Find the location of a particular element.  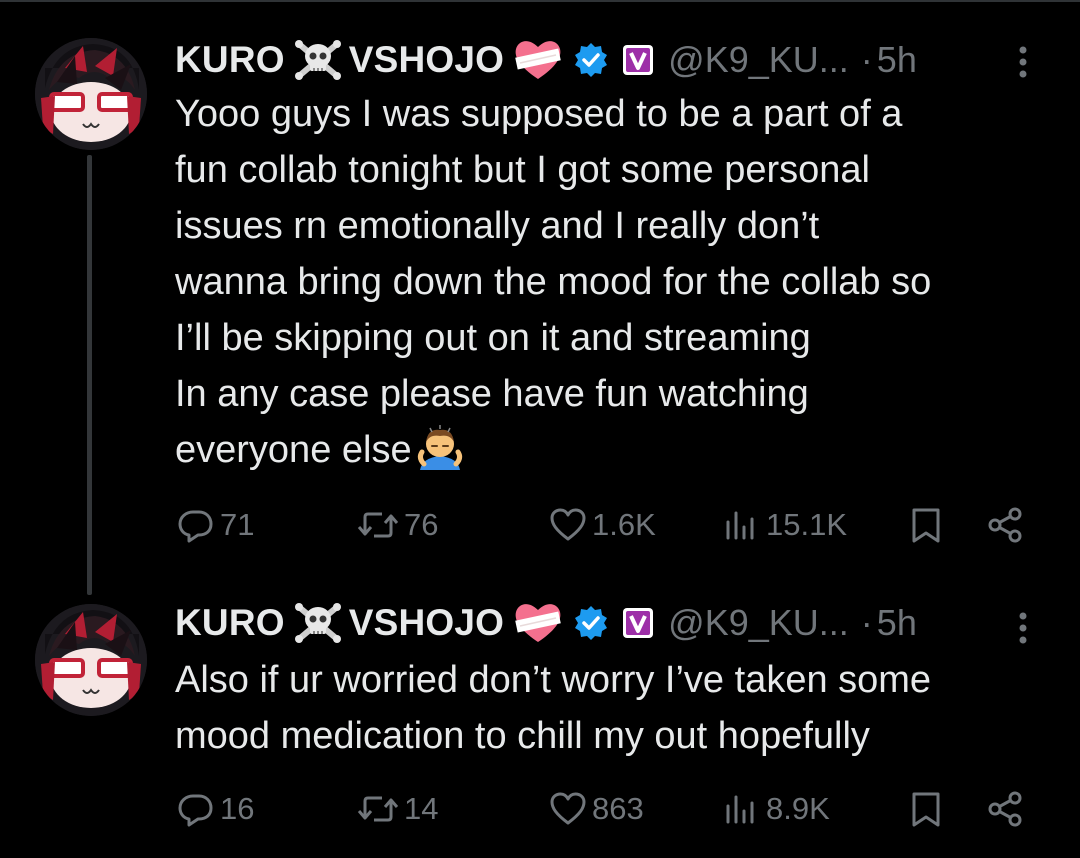

repost-count: 76 is located at coordinates (421, 524).